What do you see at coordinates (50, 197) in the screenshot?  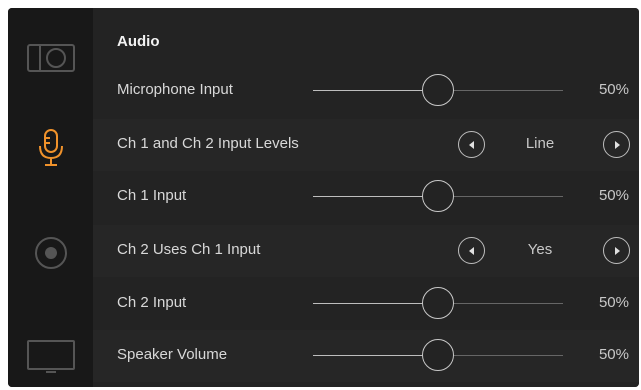 I see `sidebar` at bounding box center [50, 197].